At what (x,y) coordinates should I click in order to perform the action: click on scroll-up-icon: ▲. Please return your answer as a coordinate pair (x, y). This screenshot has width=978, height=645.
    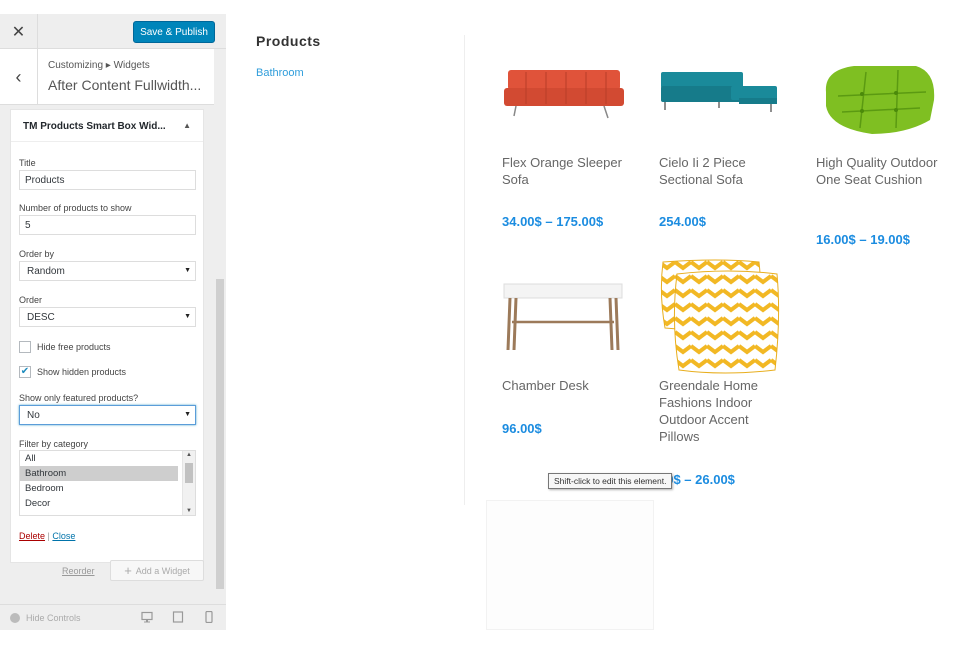
    Looking at the image, I should click on (189, 455).